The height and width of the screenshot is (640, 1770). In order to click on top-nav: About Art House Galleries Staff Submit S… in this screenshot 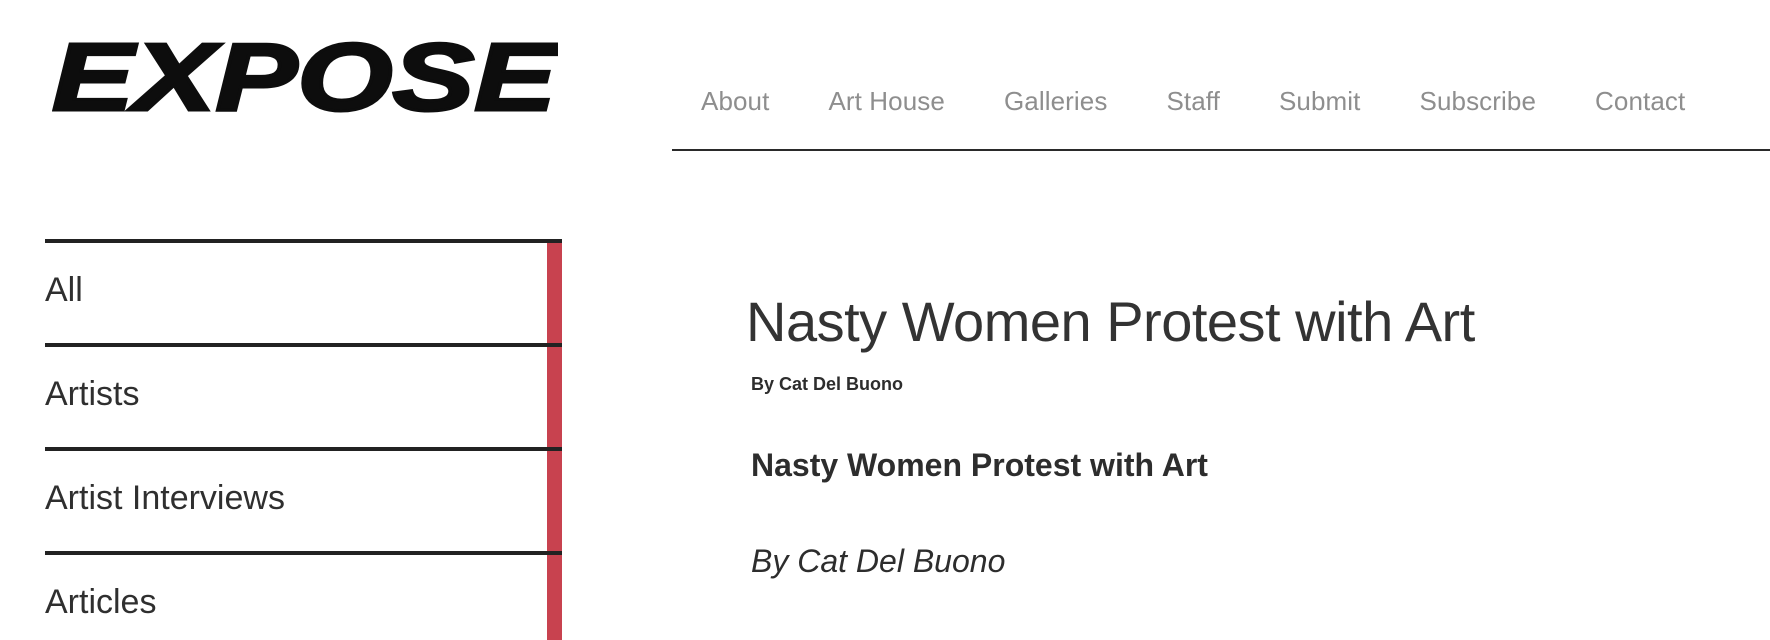, I will do `click(1221, 75)`.